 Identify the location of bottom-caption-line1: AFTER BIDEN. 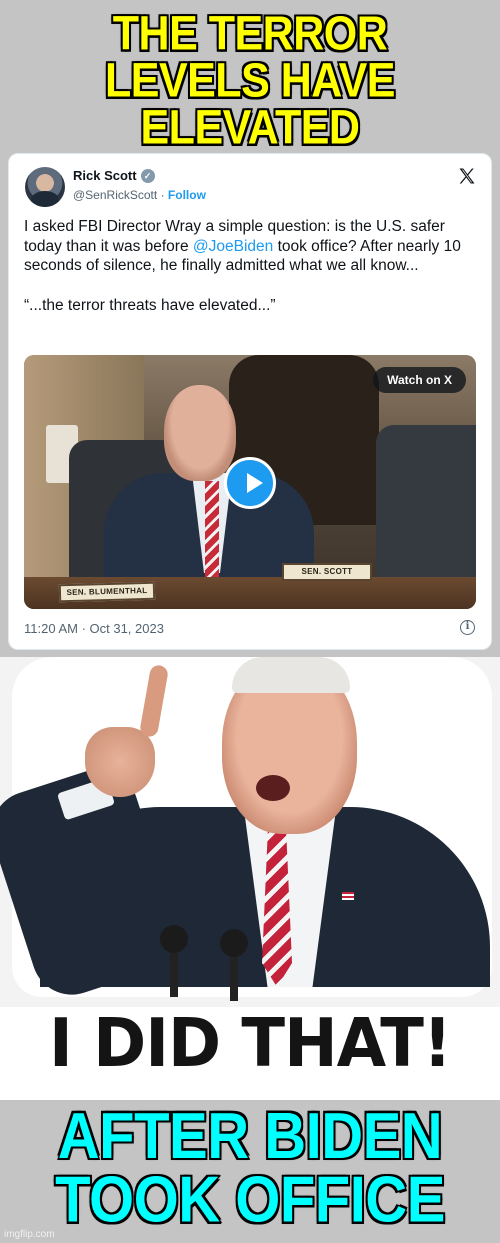
(250, 1136).